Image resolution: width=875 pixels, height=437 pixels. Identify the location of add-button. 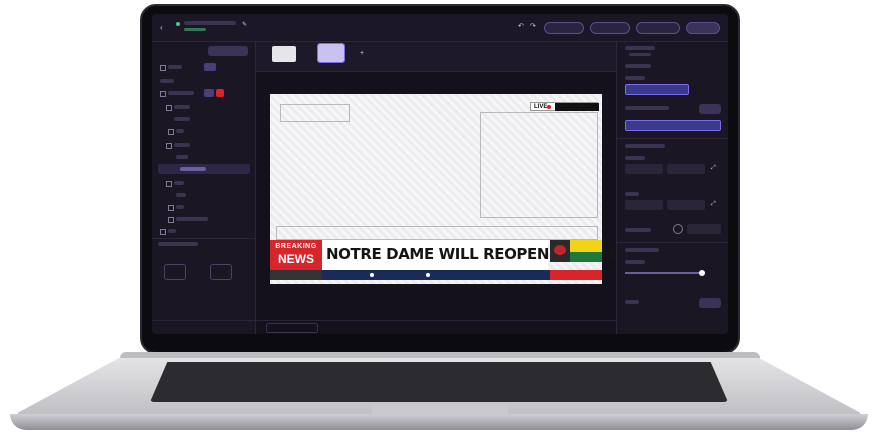
(710, 109).